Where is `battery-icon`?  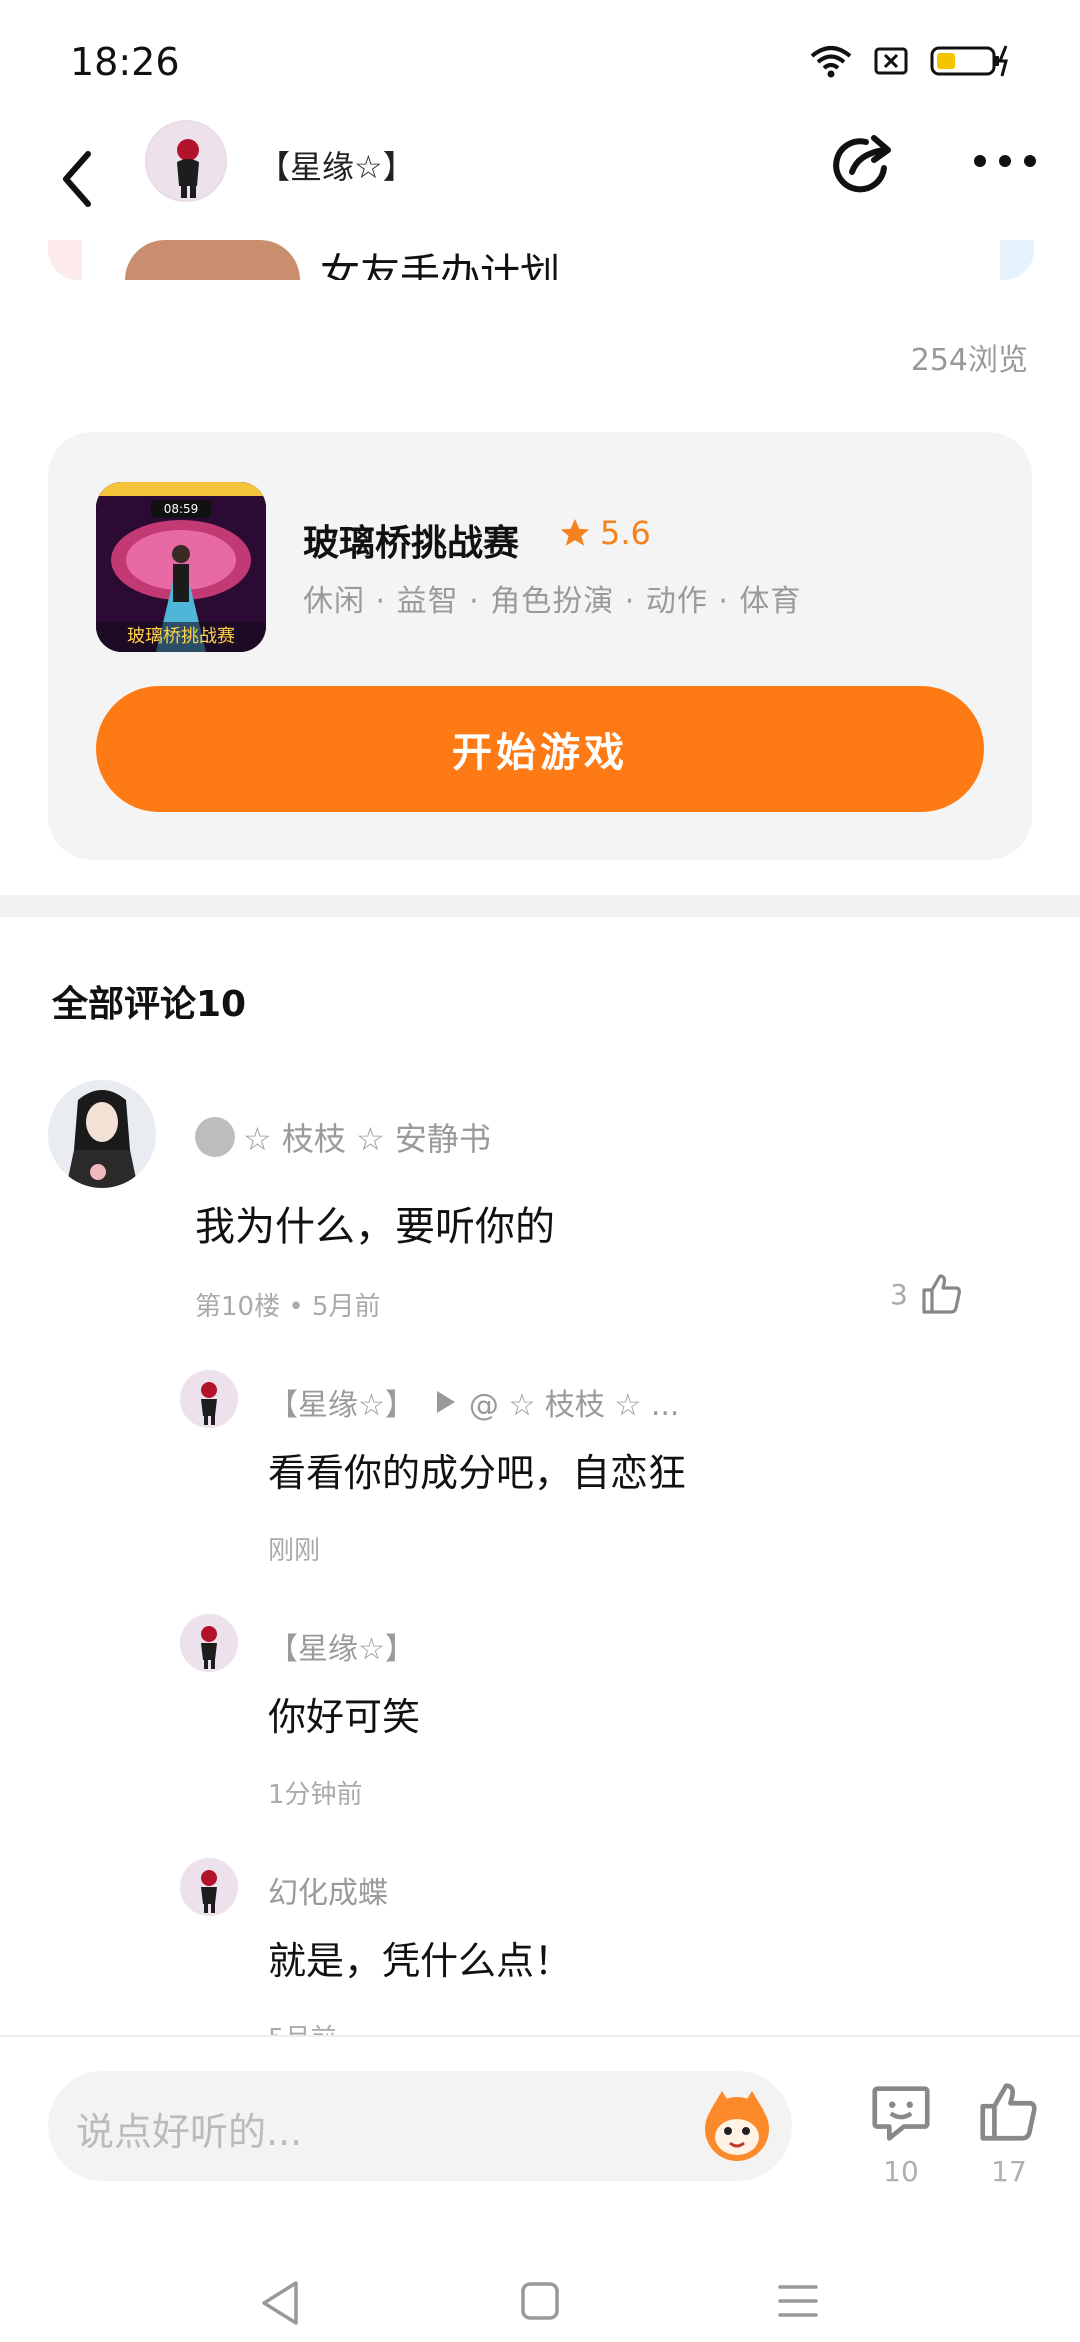
battery-icon is located at coordinates (969, 61).